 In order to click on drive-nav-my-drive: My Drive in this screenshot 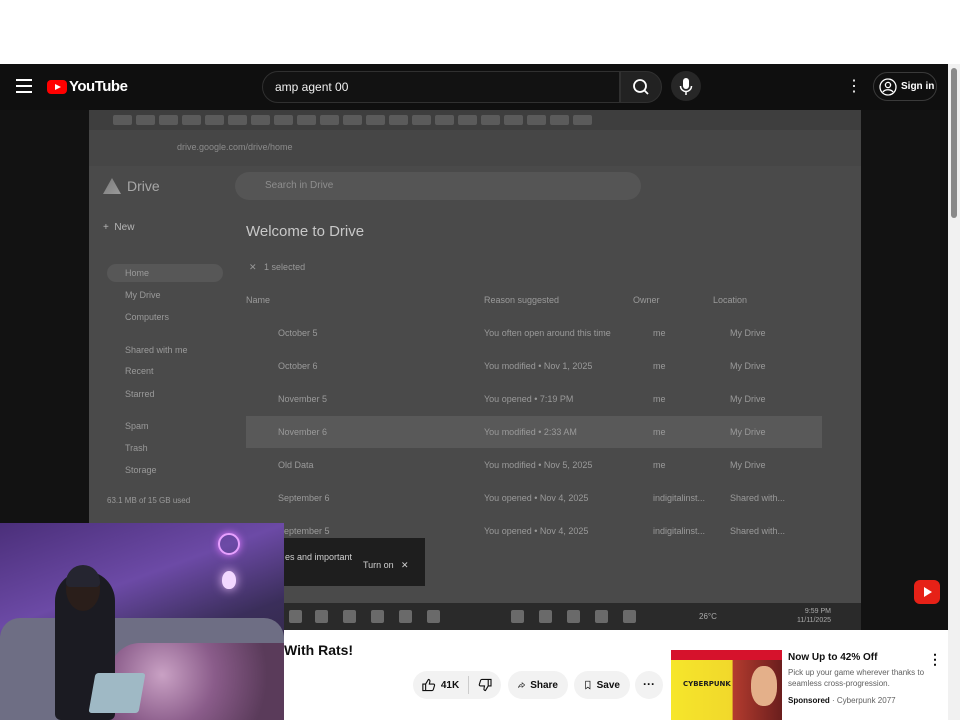, I will do `click(143, 295)`.